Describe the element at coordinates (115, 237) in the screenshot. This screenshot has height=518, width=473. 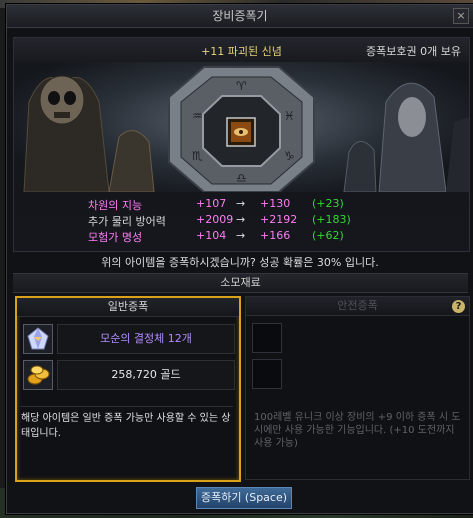
I see `stat-label: 모험가 명성` at that location.